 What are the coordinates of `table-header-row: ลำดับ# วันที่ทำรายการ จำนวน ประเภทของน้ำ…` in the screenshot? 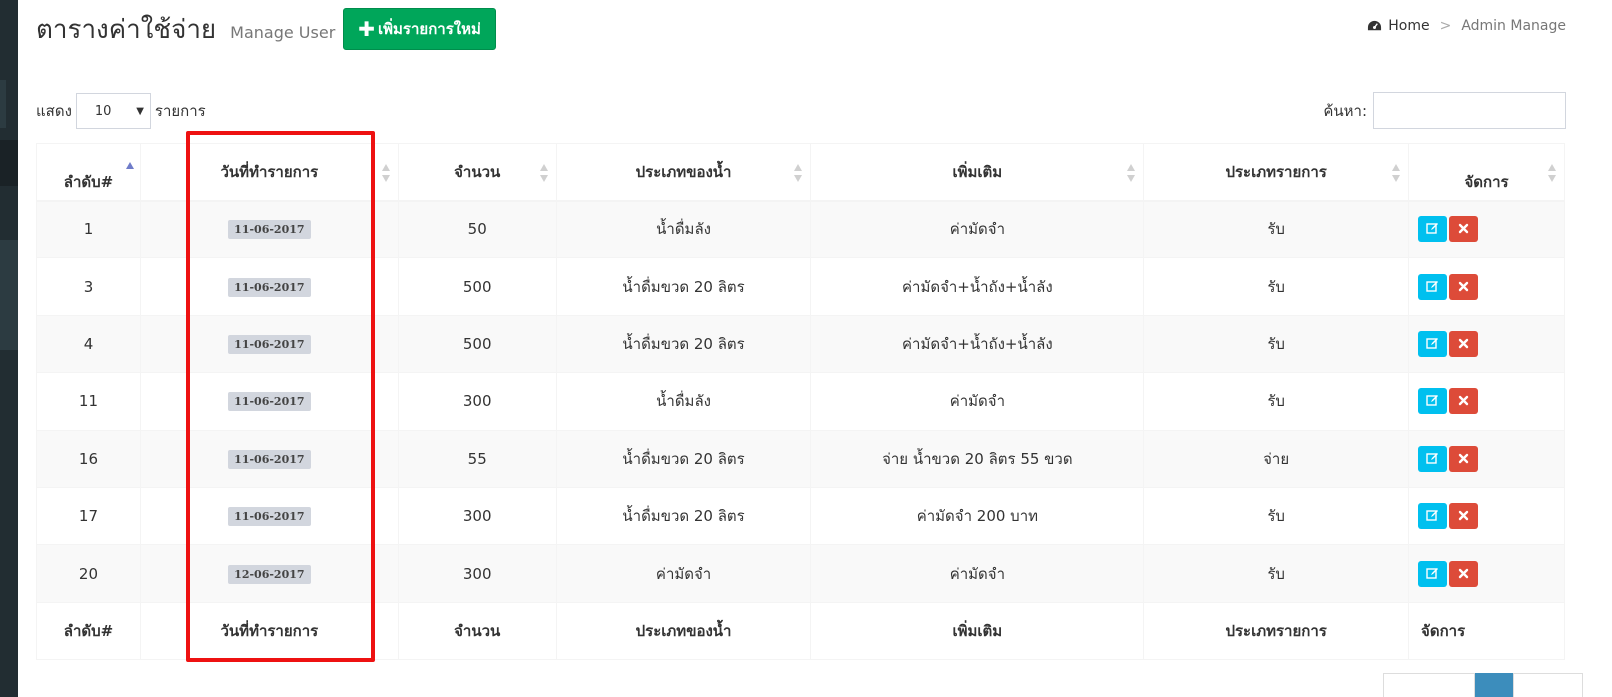 It's located at (800, 172).